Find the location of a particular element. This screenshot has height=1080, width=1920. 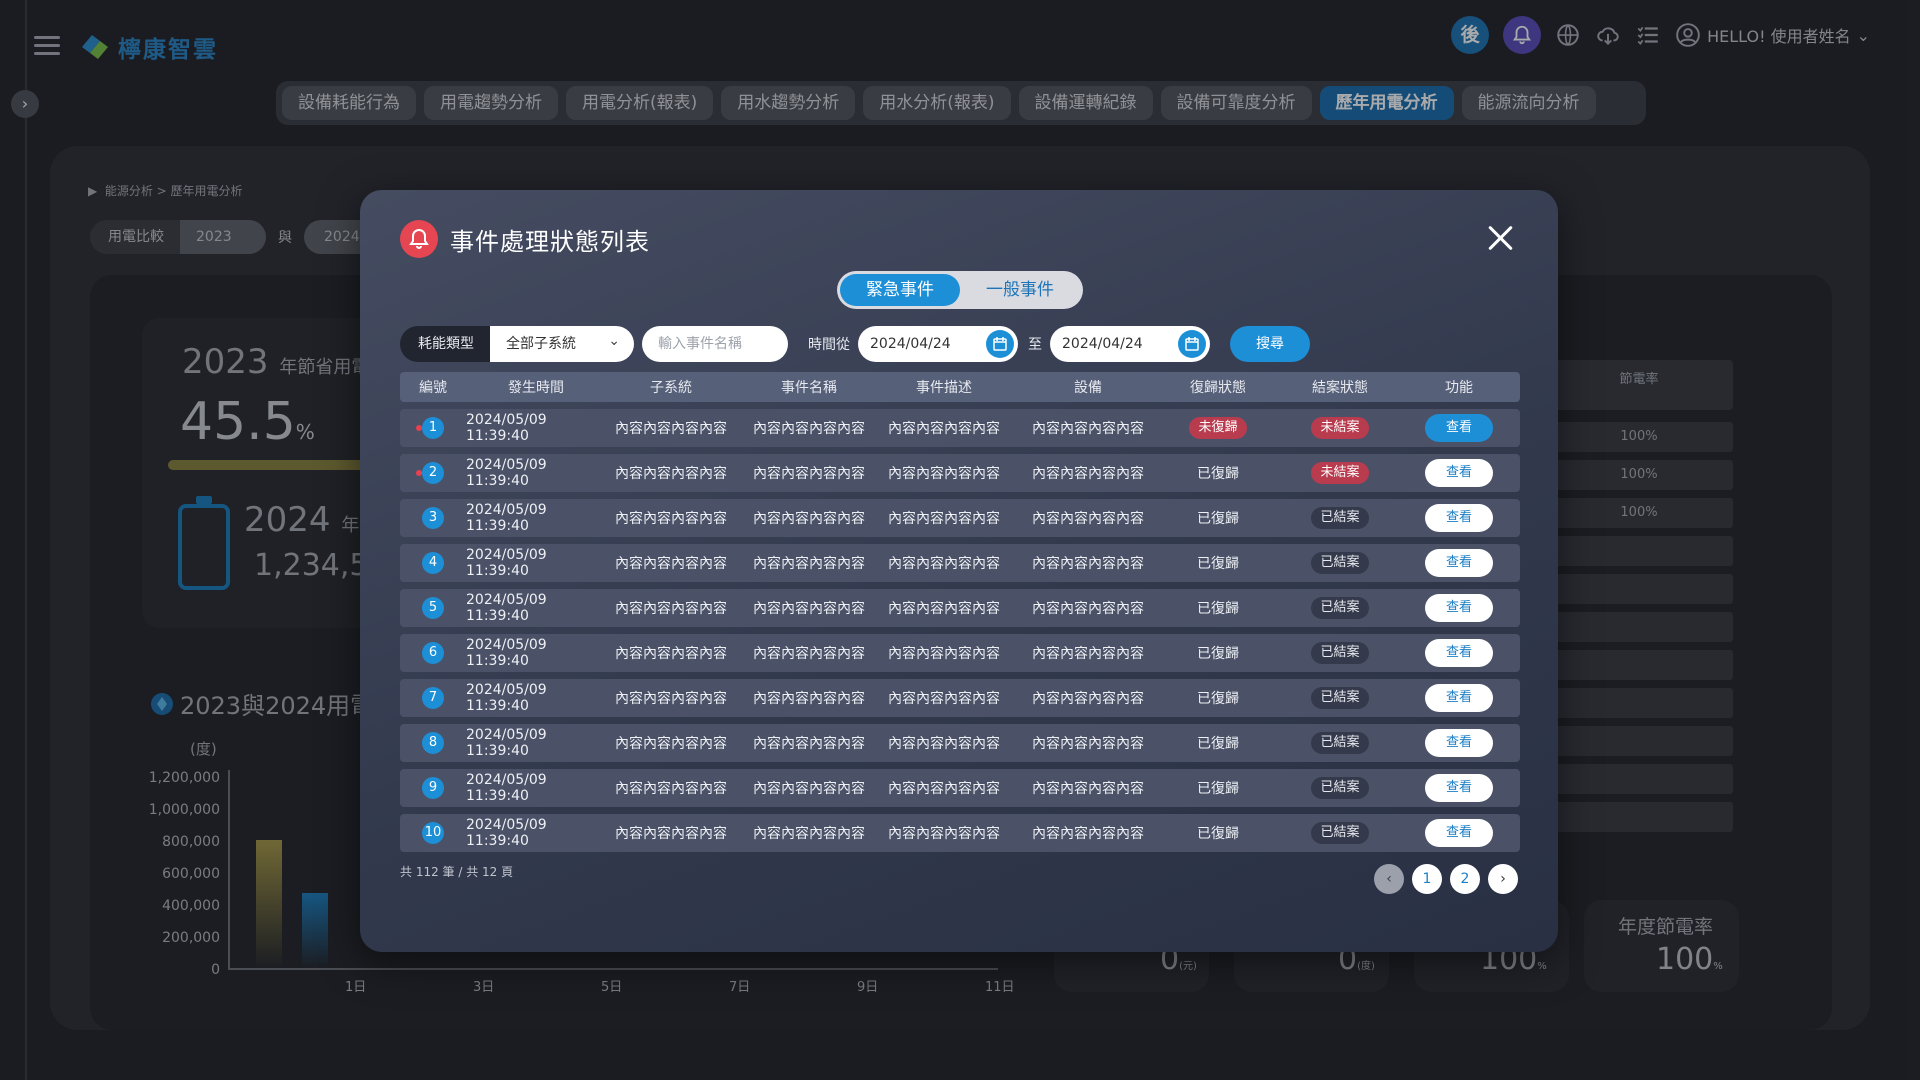

row-number: 5 is located at coordinates (433, 608).